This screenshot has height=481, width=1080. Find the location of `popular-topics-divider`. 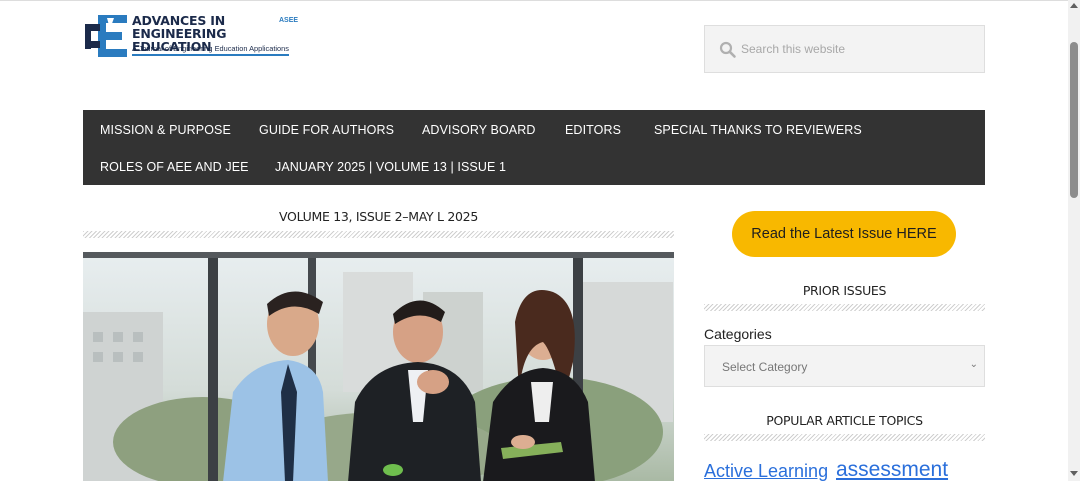

popular-topics-divider is located at coordinates (844, 437).